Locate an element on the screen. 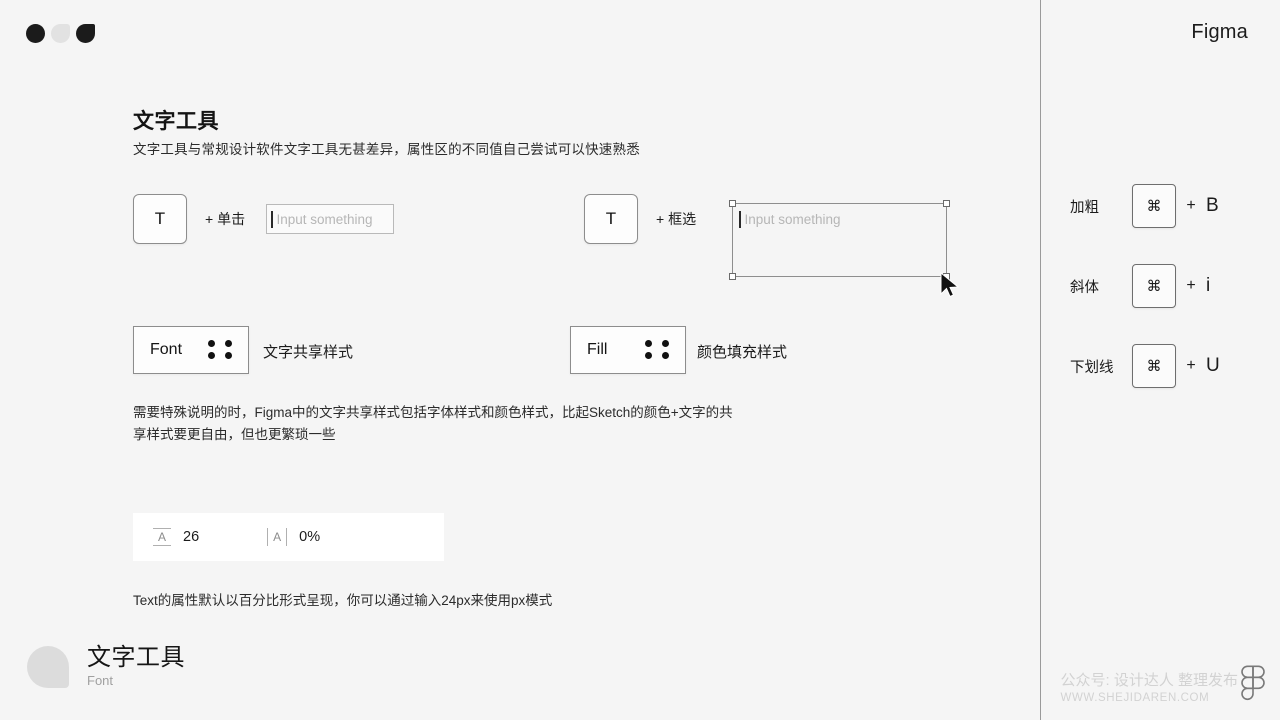  watermark-text: 公众号: 设计达人 整理发布 WWW.SHEJIDAREN.COM is located at coordinates (1149, 689).